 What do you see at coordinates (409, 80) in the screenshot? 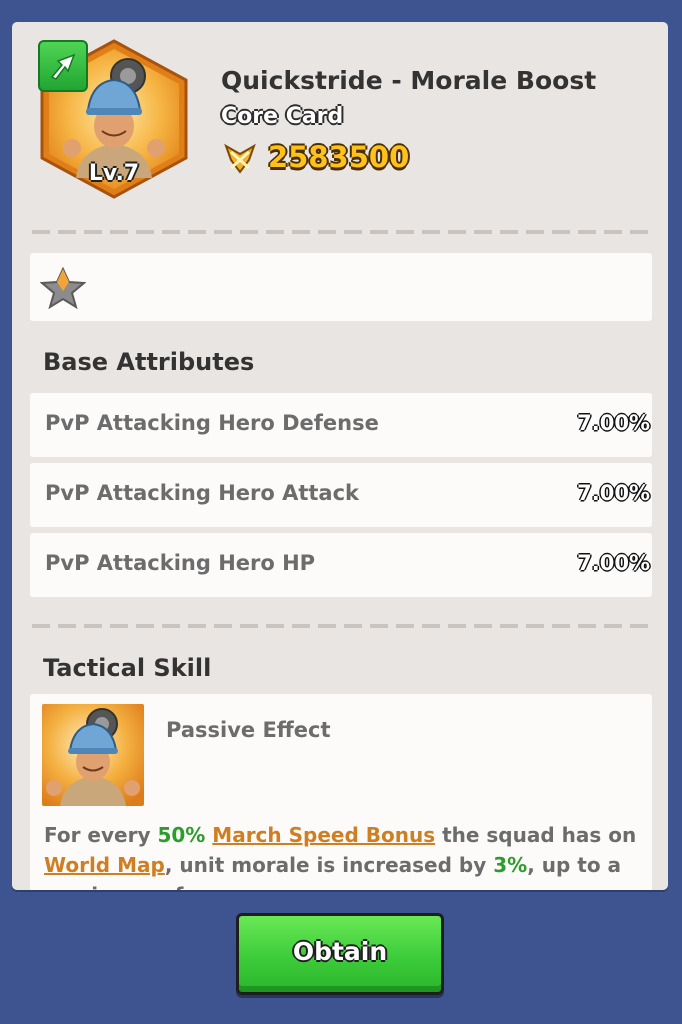
I see `card-name: Quickstride - Morale Boost` at bounding box center [409, 80].